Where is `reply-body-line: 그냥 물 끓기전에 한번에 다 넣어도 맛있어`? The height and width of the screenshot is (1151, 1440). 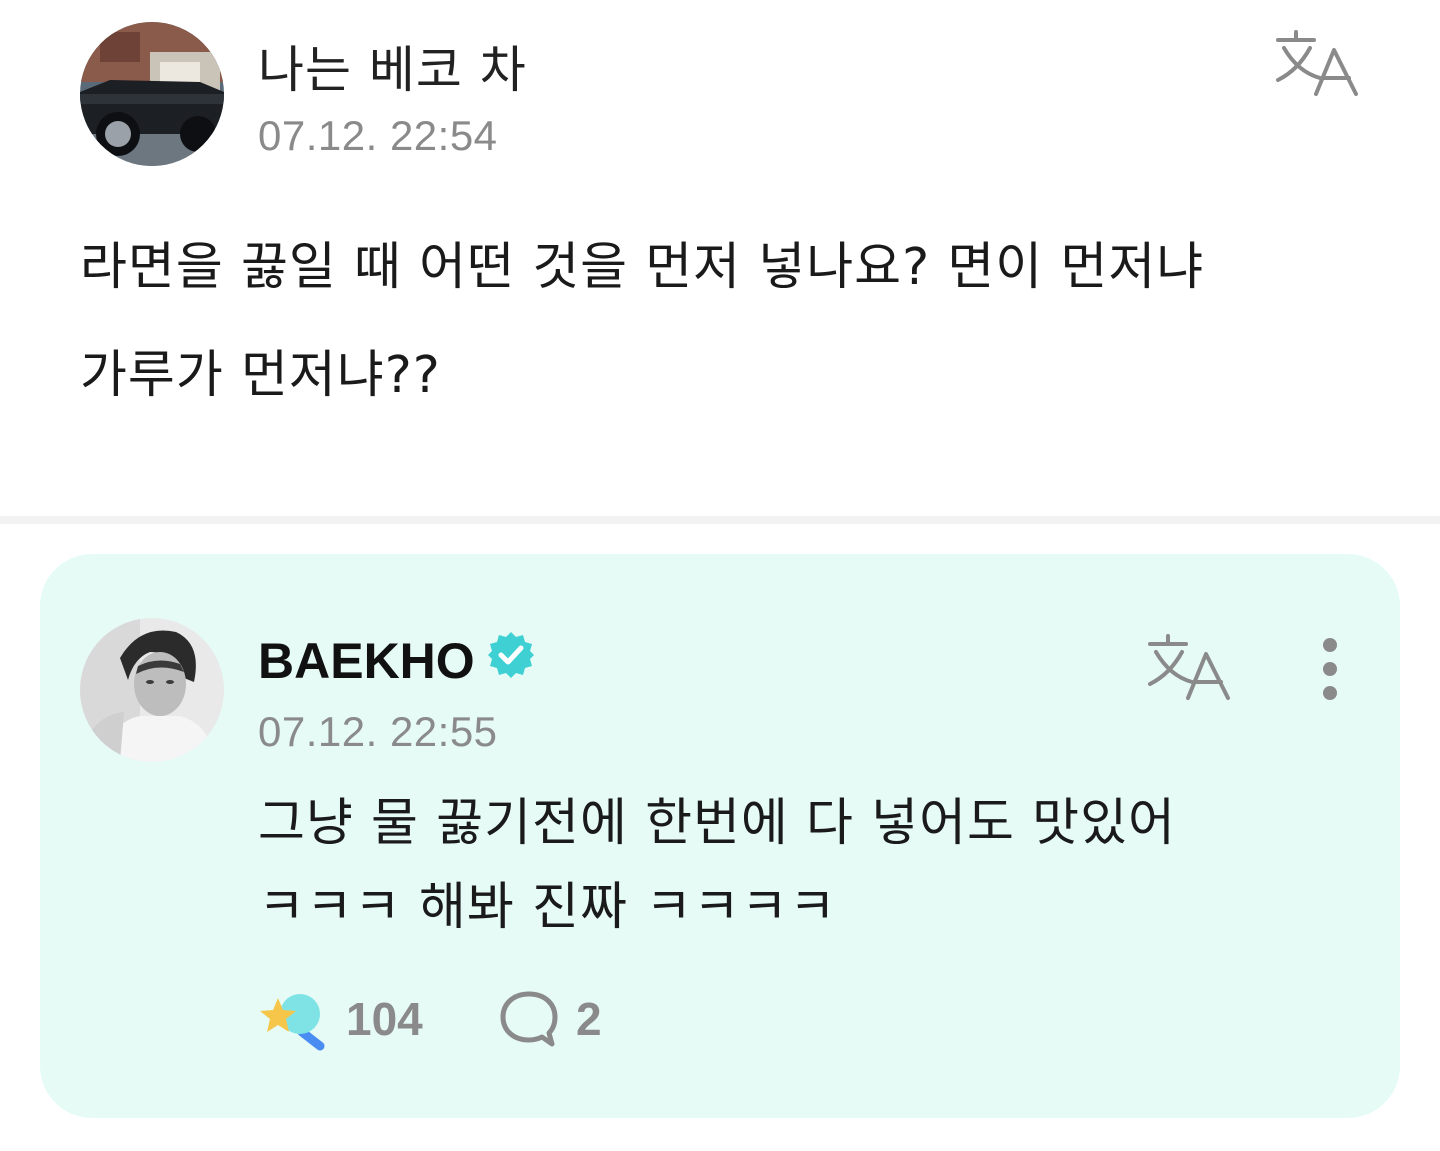 reply-body-line: 그냥 물 끓기전에 한번에 다 넣어도 맛있어 is located at coordinates (717, 823).